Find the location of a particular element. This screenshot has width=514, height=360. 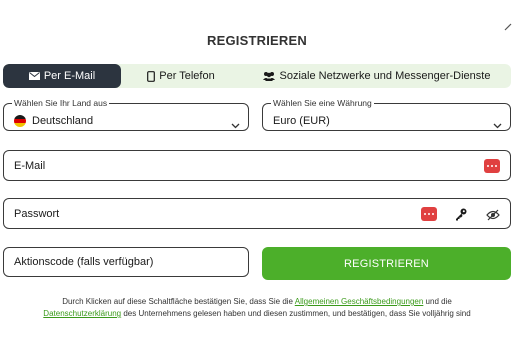

tab-phone-label: Per Telefon is located at coordinates (187, 76).